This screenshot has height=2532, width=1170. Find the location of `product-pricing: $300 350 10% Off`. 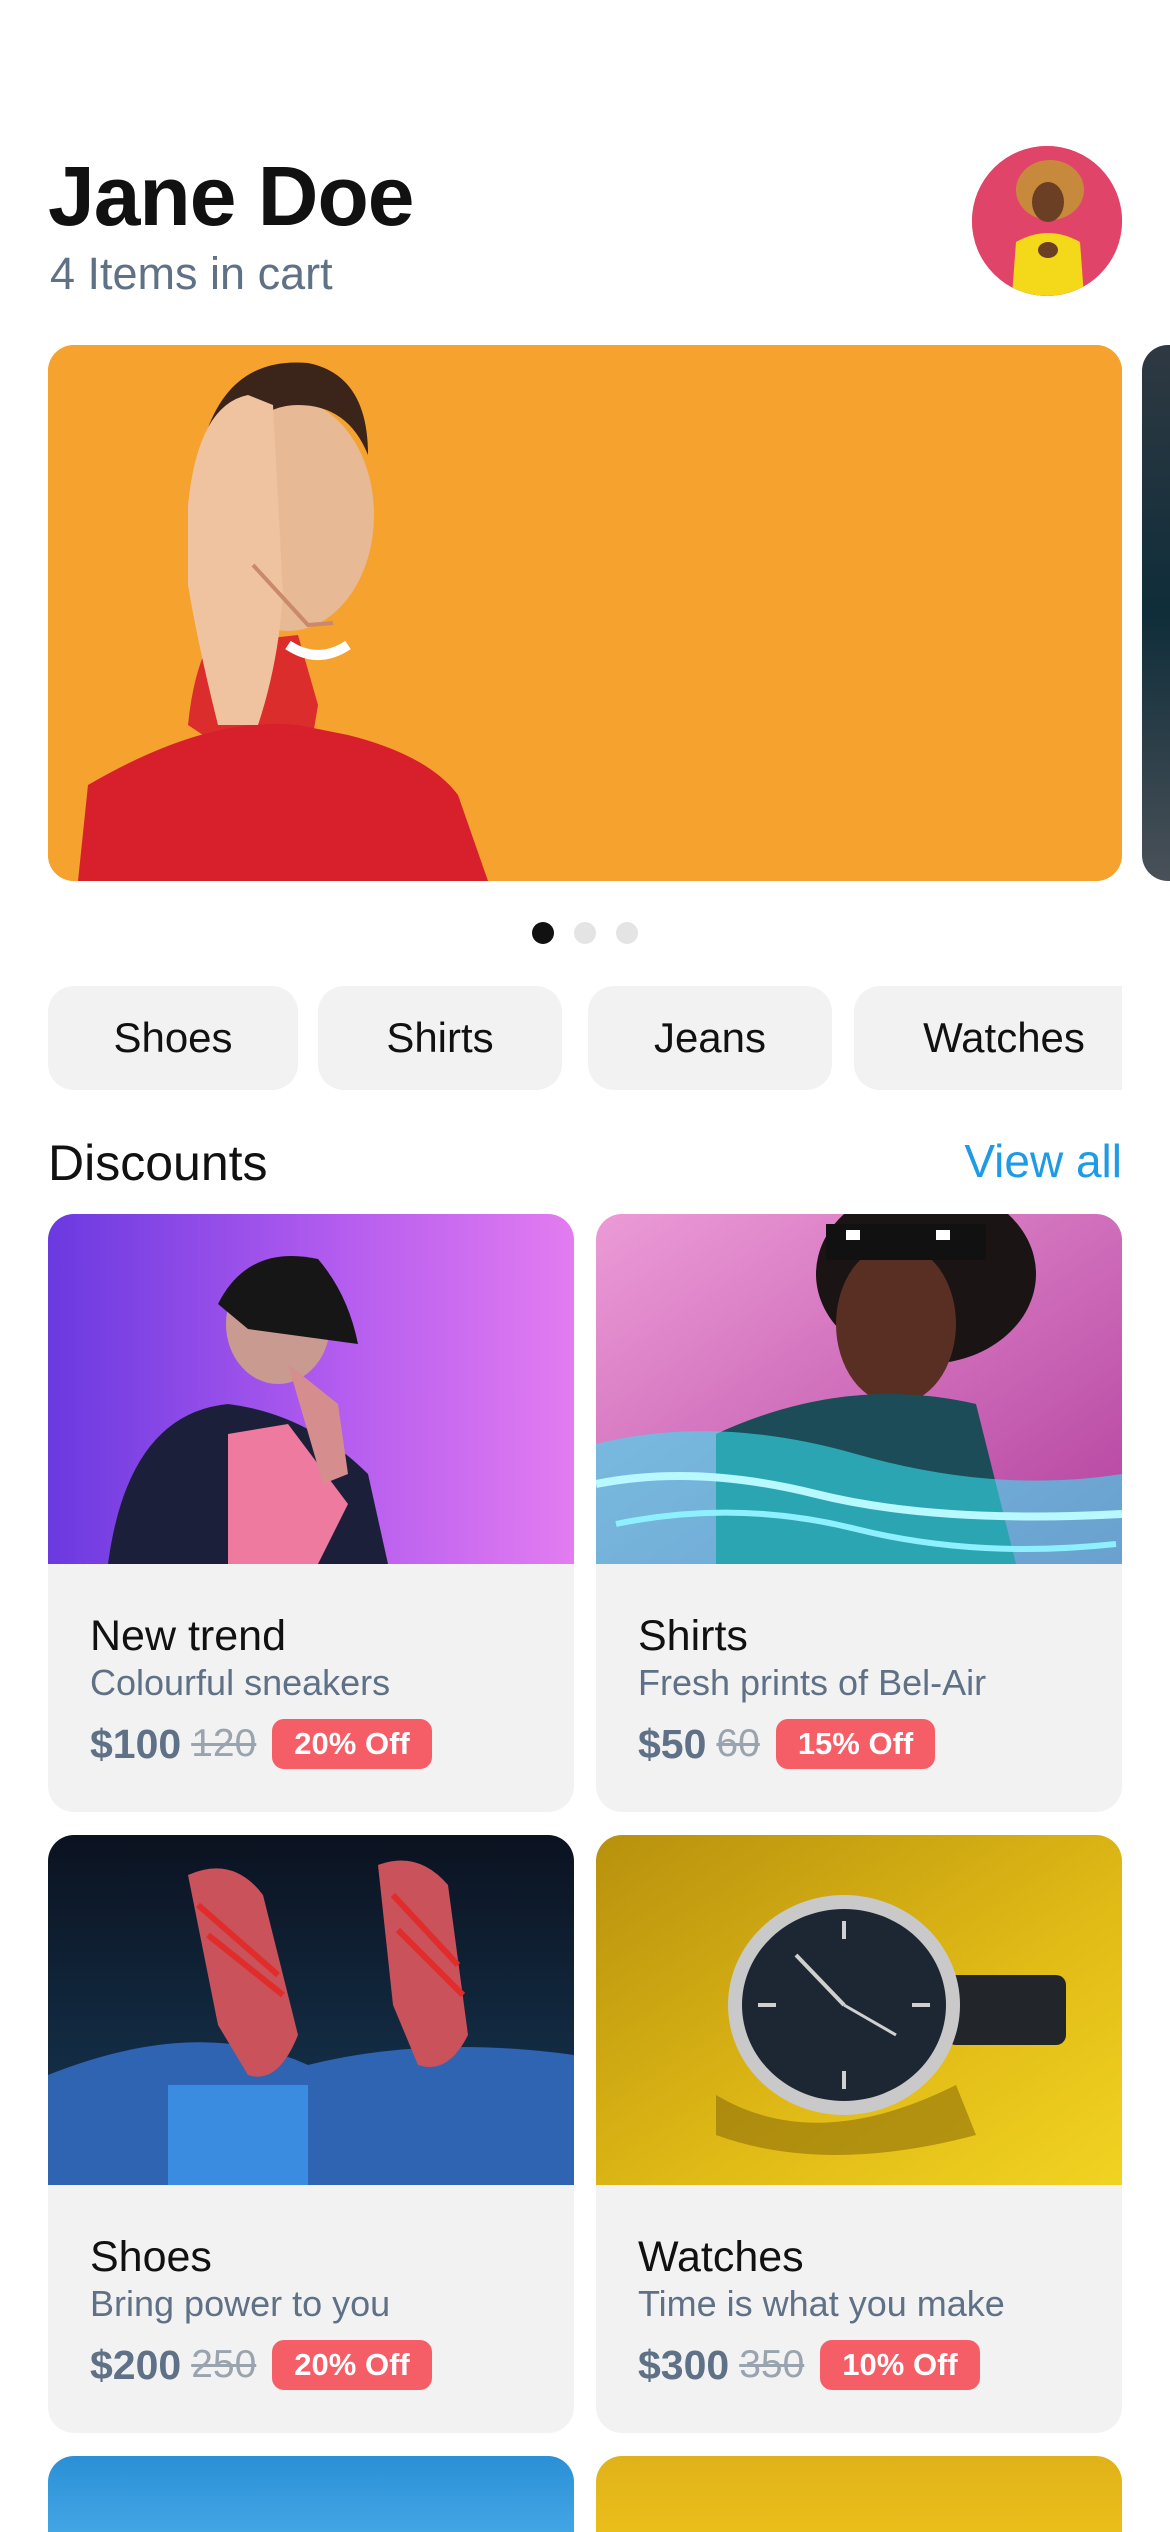

product-pricing: $300 350 10% Off is located at coordinates (809, 2365).